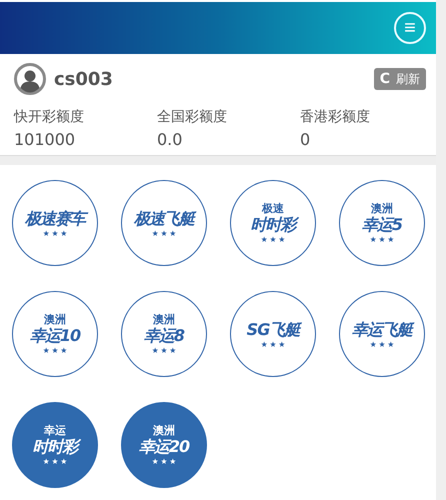 This screenshot has width=446, height=500. I want to click on balance-label: 香港彩额度, so click(335, 117).